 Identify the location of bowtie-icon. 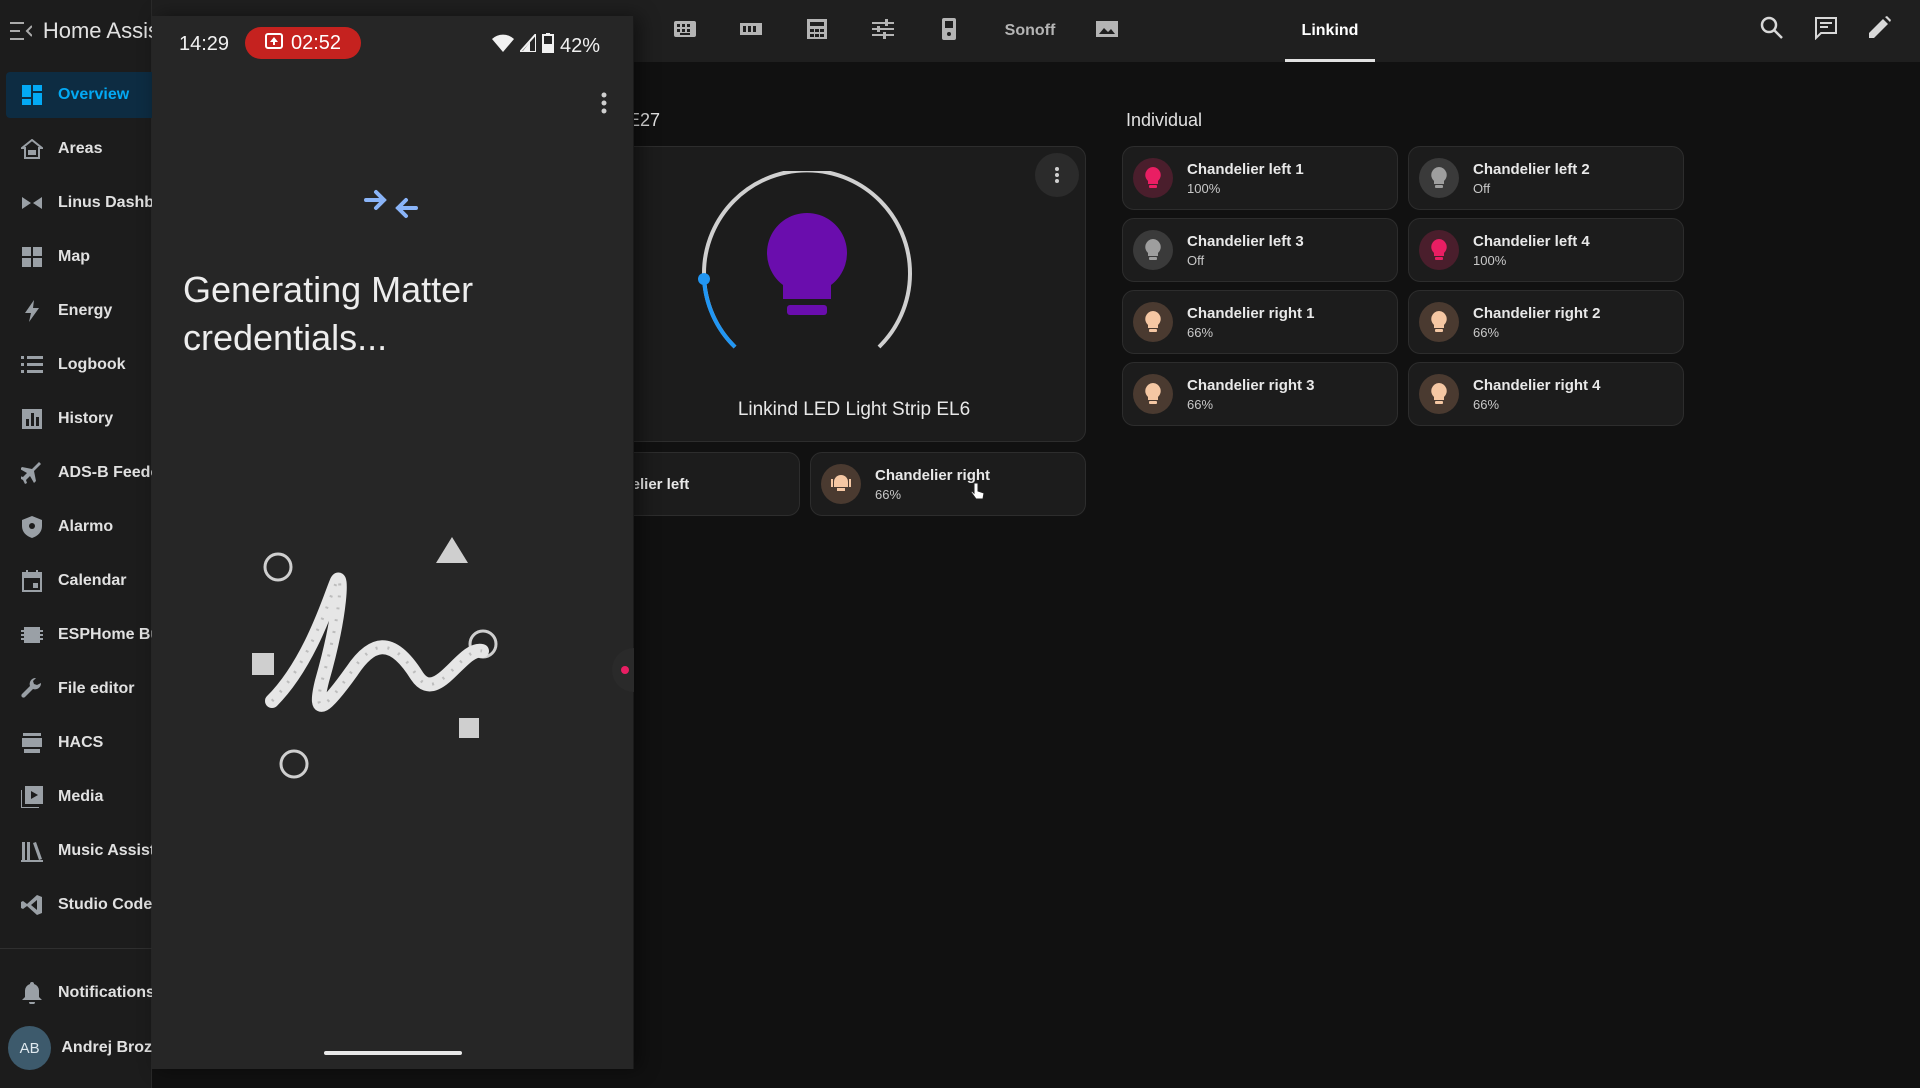
(32, 203).